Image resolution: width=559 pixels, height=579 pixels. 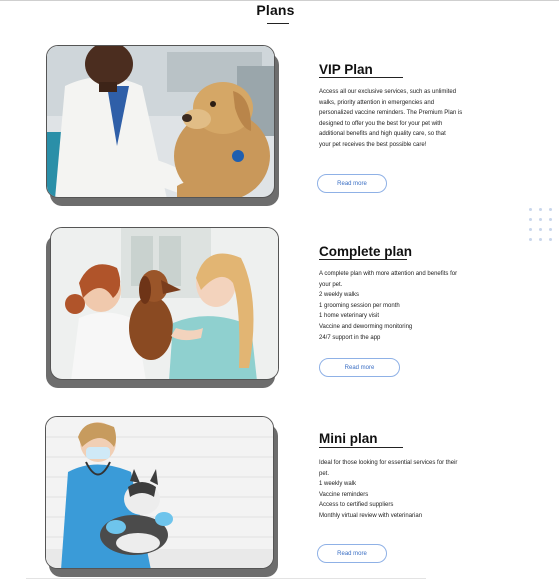 I want to click on description-line: Access to certified suppliers, so click(x=356, y=505).